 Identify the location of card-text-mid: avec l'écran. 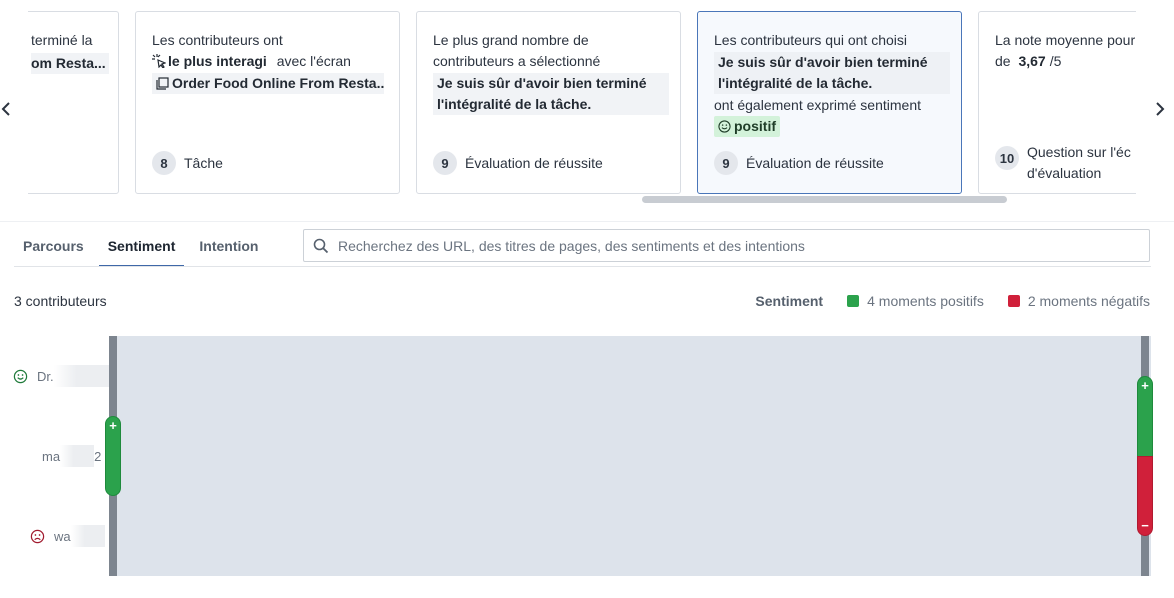
(313, 61).